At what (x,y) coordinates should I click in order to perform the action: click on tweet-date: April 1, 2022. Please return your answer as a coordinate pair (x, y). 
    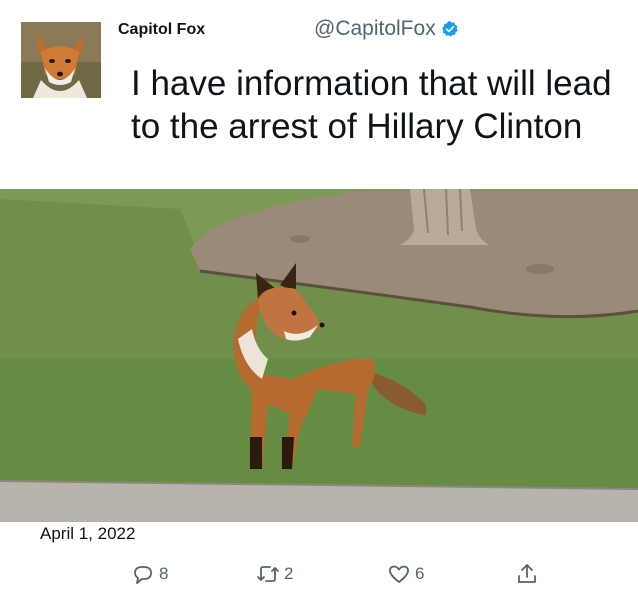
    Looking at the image, I should click on (87, 534).